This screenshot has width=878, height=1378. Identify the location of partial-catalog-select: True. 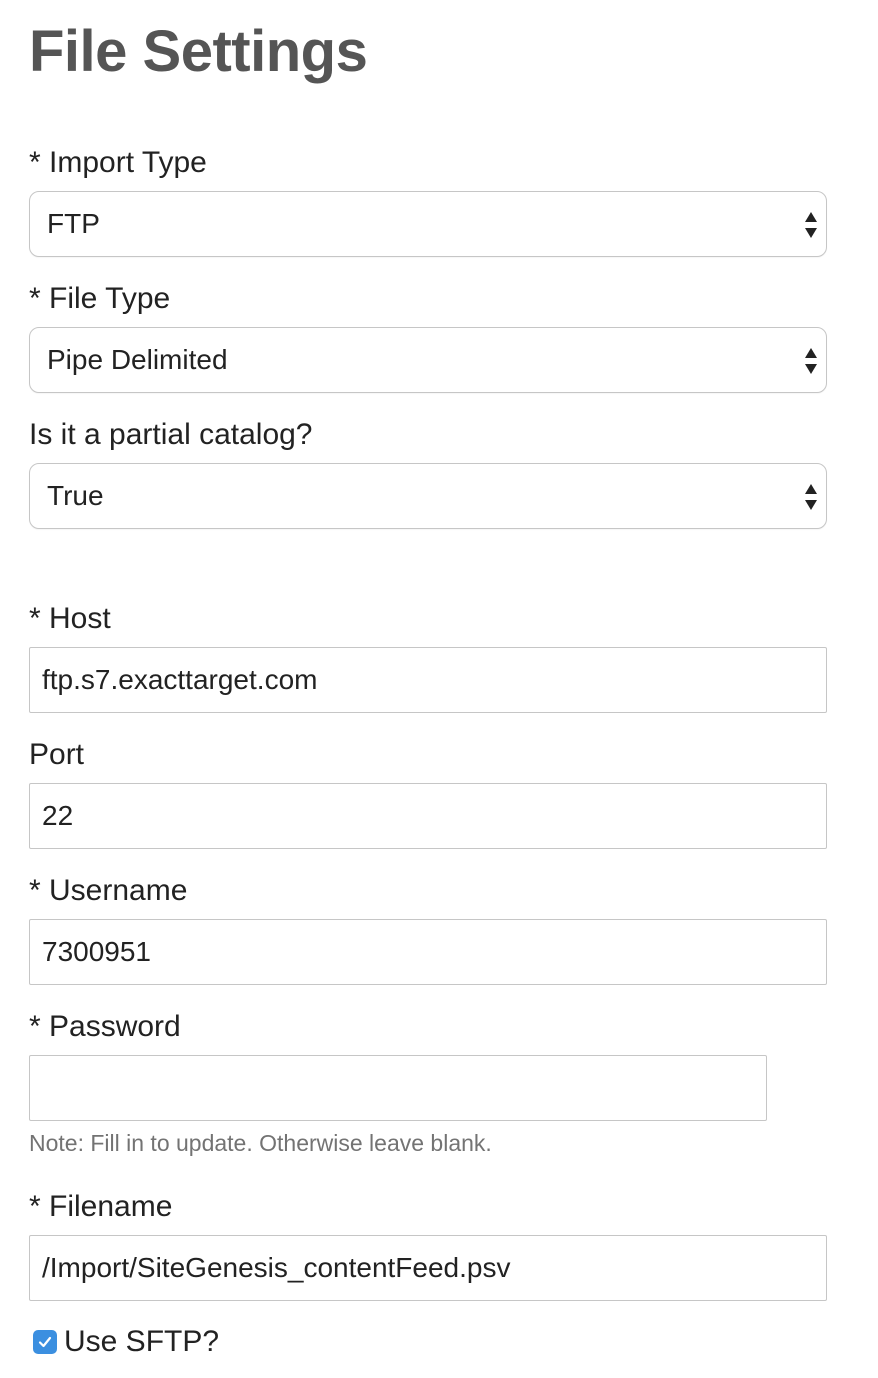
(428, 496).